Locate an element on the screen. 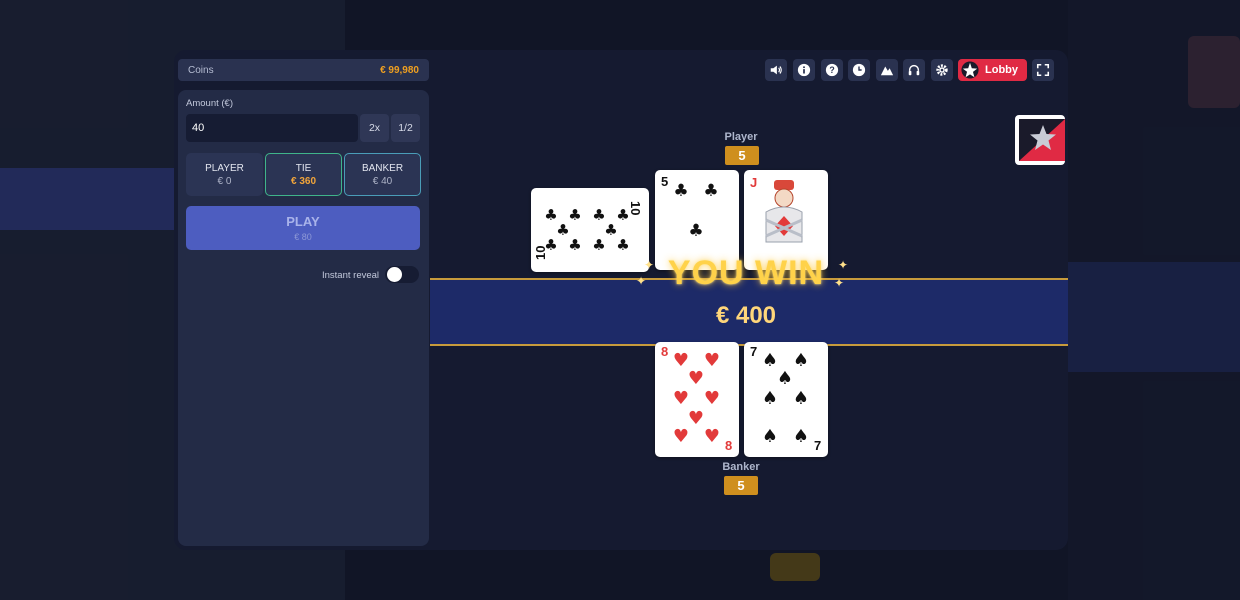 This screenshot has width=1240, height=600. win-title: YOU WIN is located at coordinates (746, 273).